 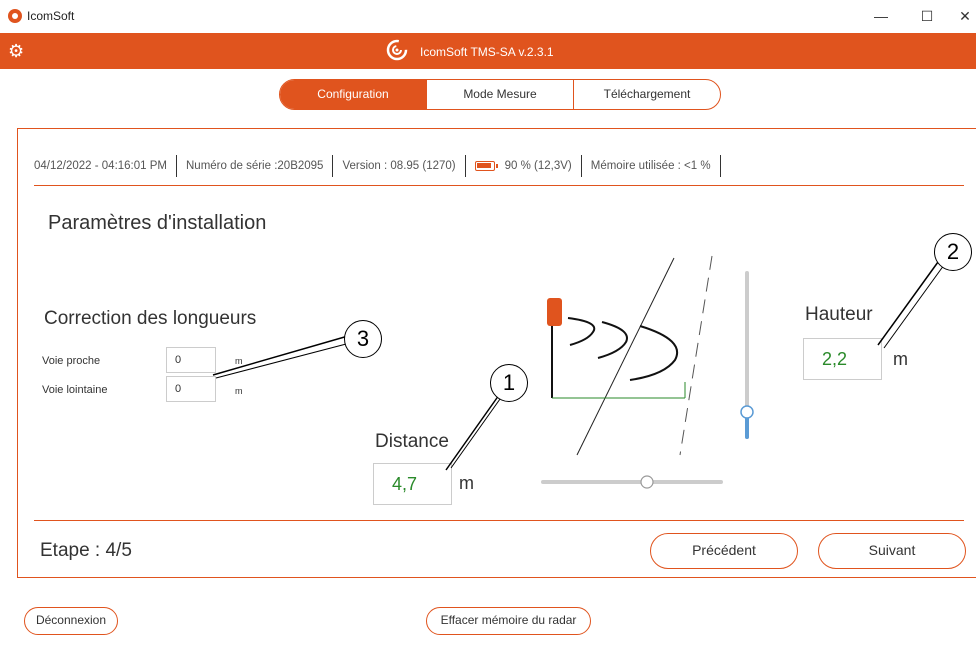 What do you see at coordinates (508, 621) in the screenshot?
I see `clear-memory-button: Effacer mémoire du radar` at bounding box center [508, 621].